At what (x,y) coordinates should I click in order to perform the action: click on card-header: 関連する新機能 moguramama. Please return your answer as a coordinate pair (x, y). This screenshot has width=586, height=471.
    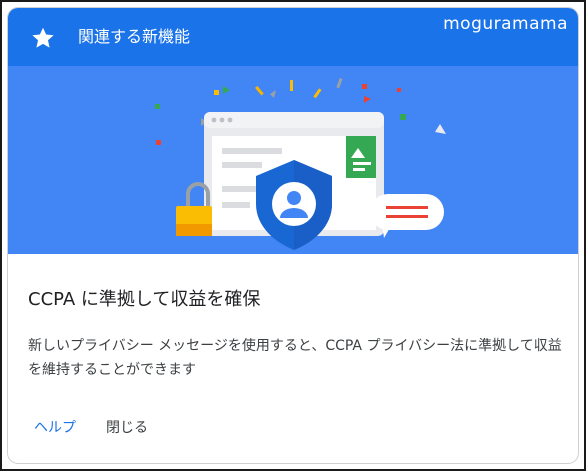
    Looking at the image, I should click on (293, 37).